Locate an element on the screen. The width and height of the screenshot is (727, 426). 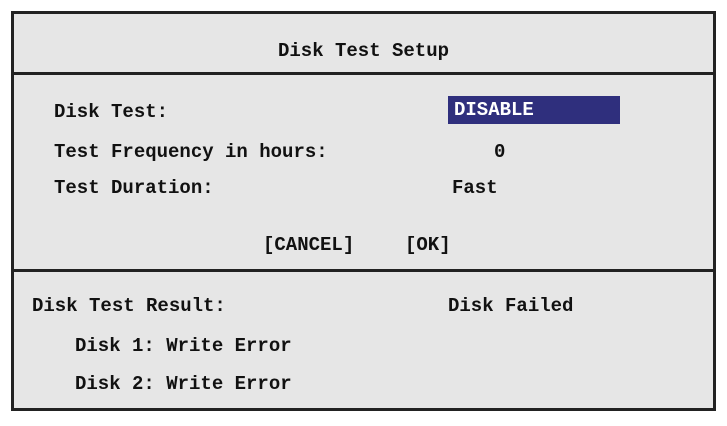
test-frequency-label: Test Frequency in hours: is located at coordinates (191, 152).